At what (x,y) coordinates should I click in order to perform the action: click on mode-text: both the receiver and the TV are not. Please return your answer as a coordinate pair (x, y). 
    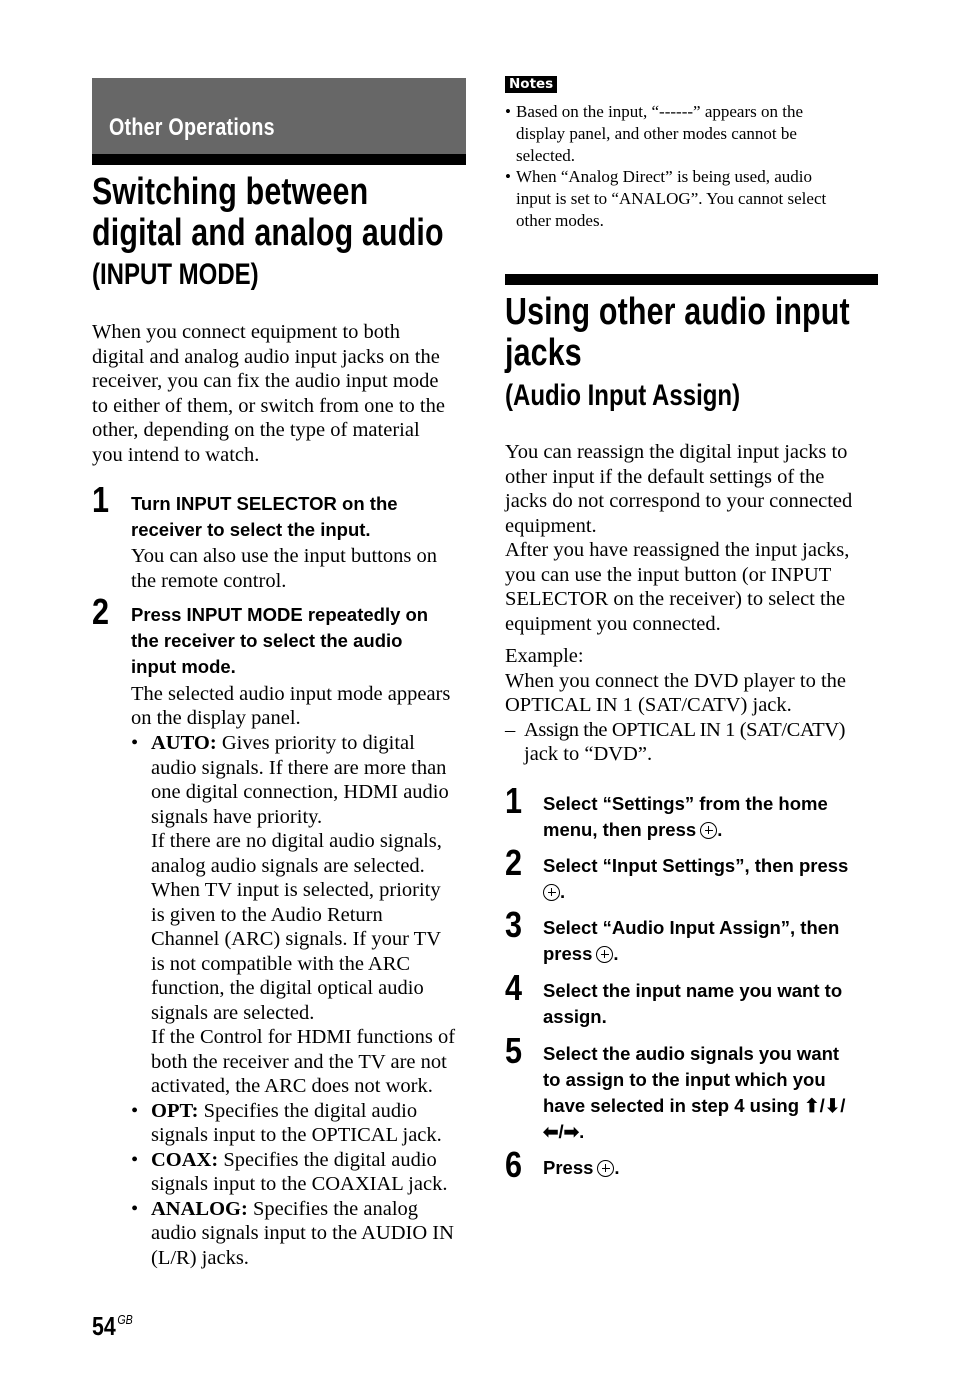
    Looking at the image, I should click on (299, 1061).